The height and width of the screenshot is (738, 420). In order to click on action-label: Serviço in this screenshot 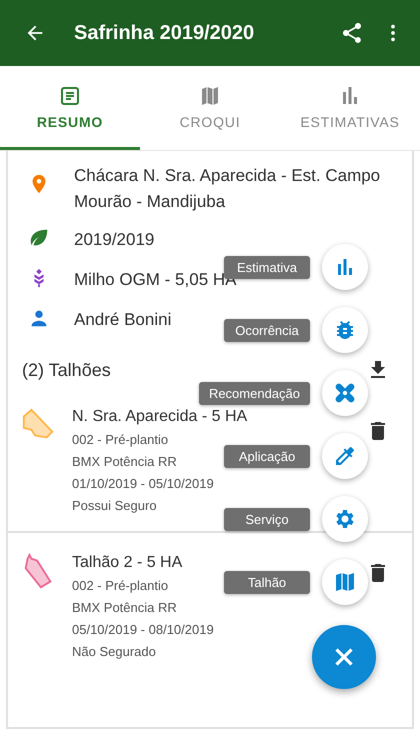, I will do `click(267, 519)`.